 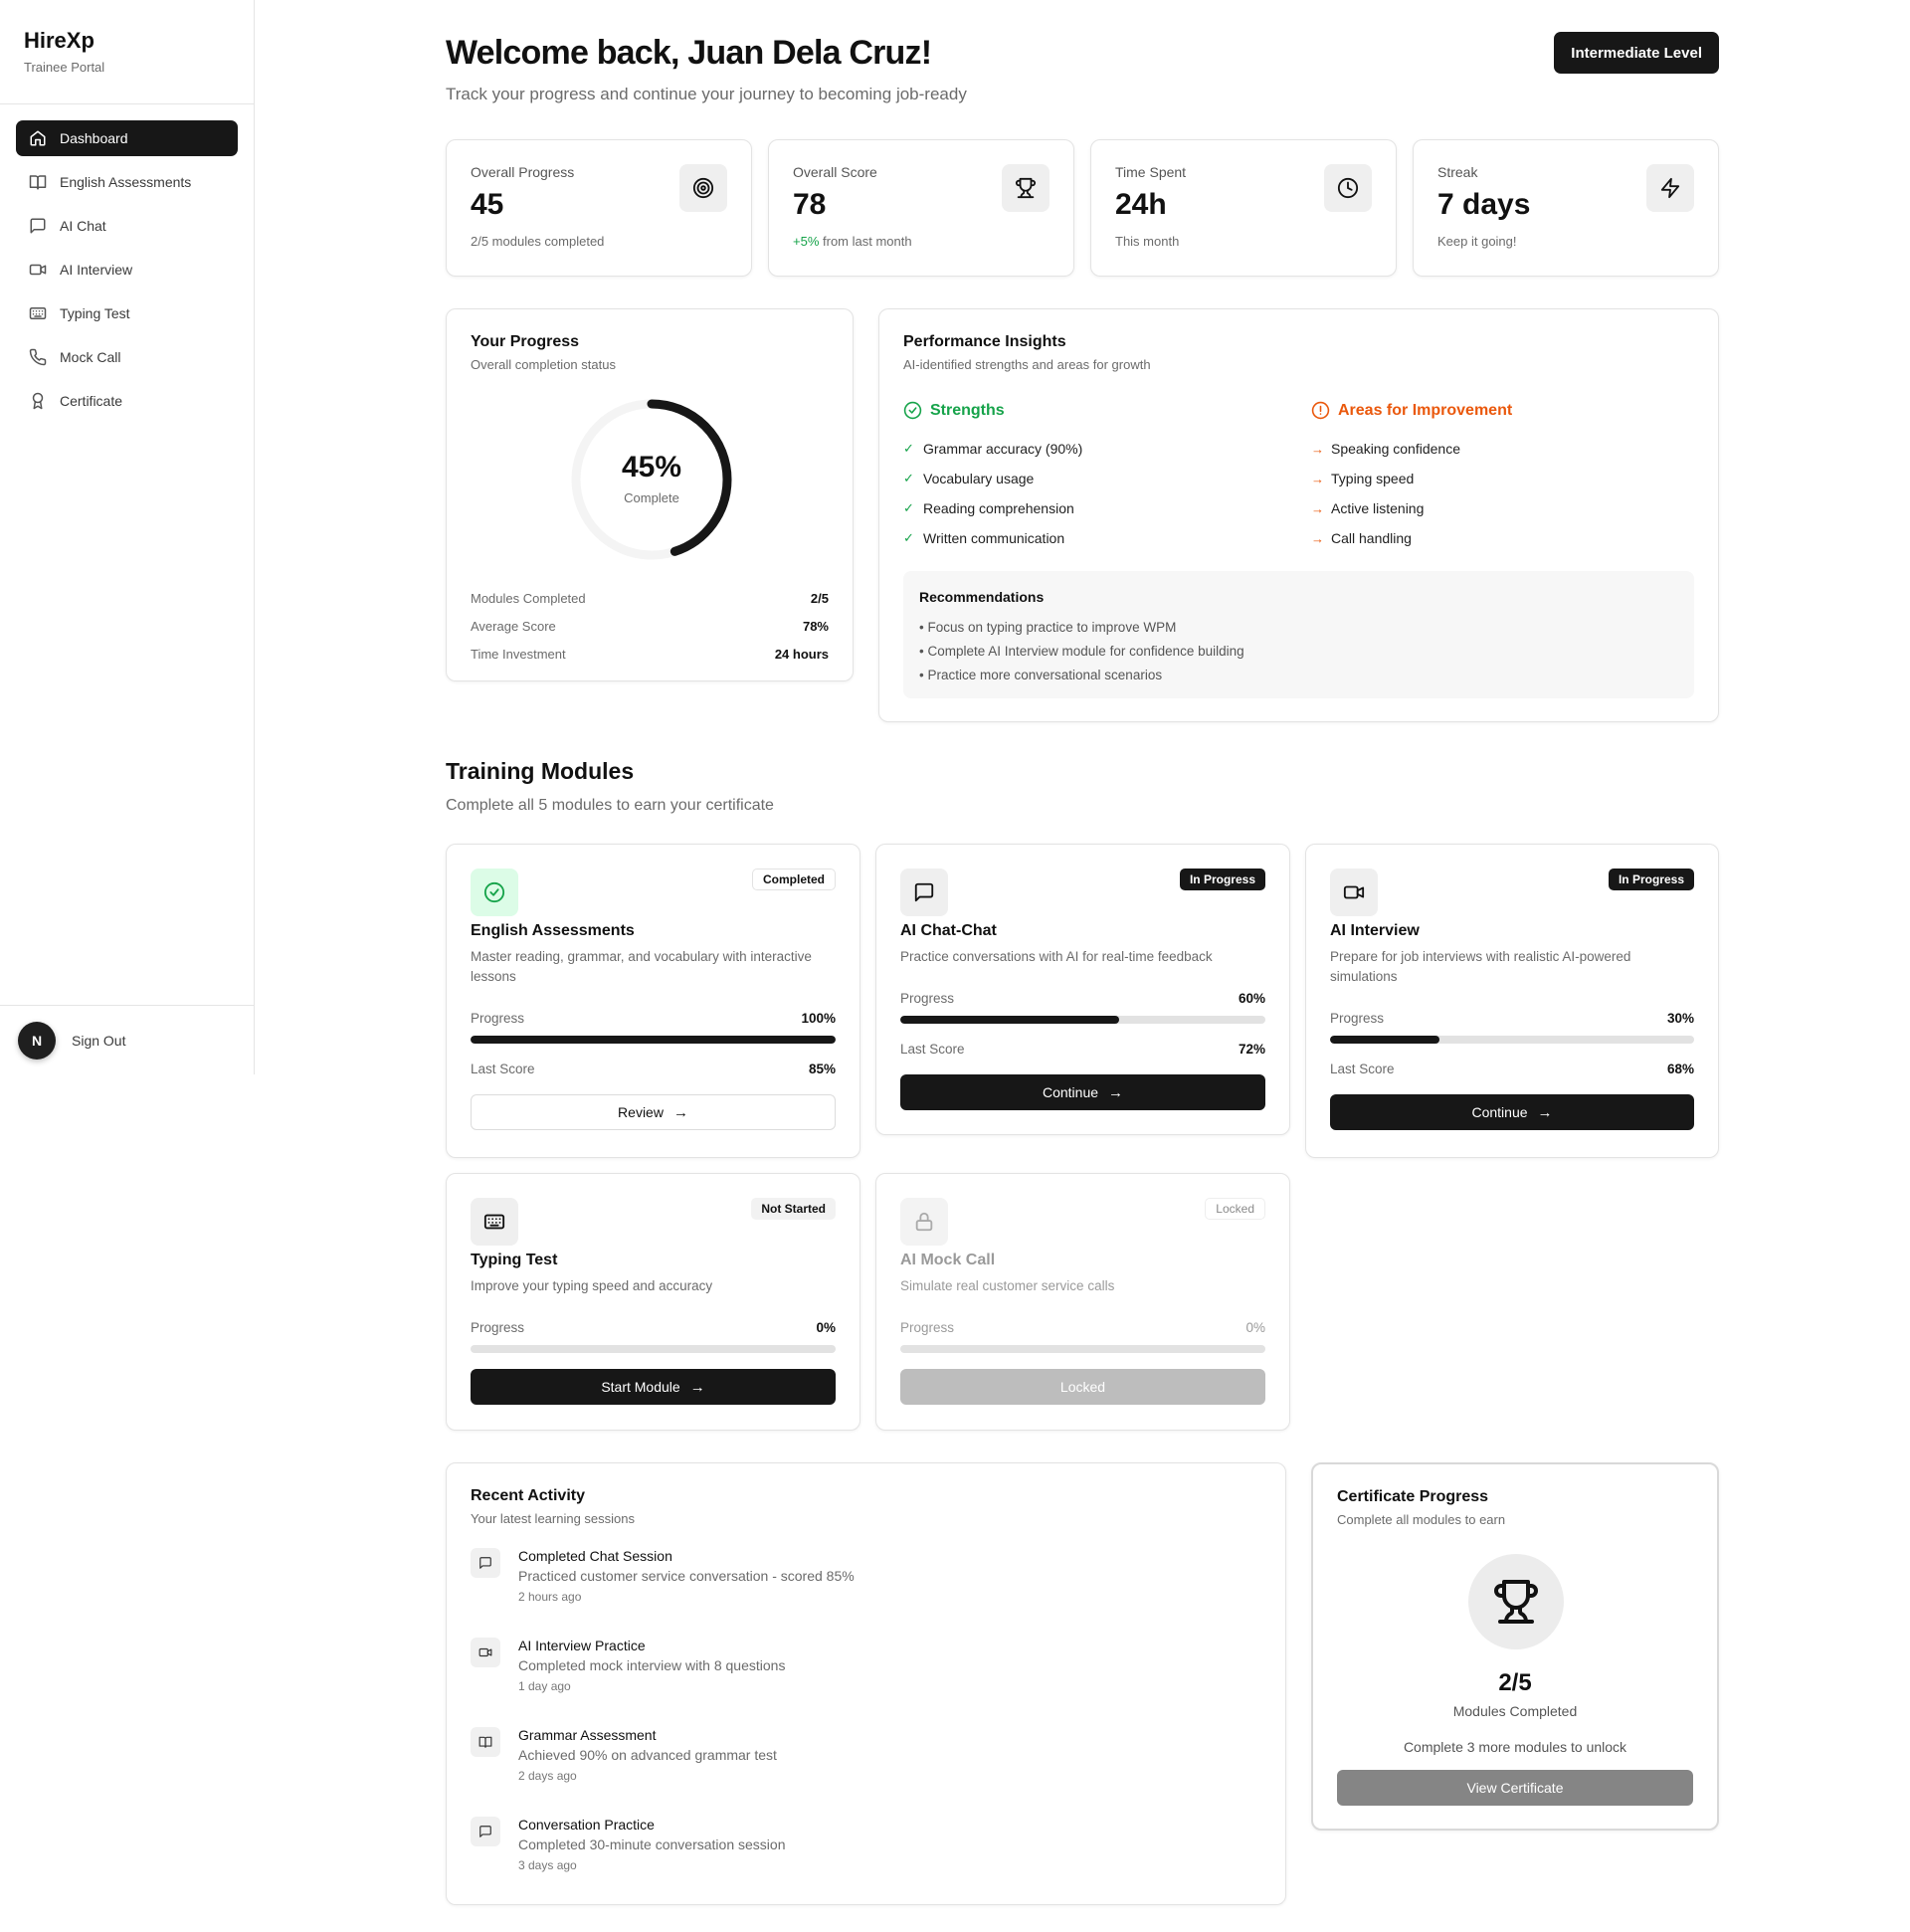 I want to click on sidebar-item-english-assessments: English Assessments, so click(x=127, y=182).